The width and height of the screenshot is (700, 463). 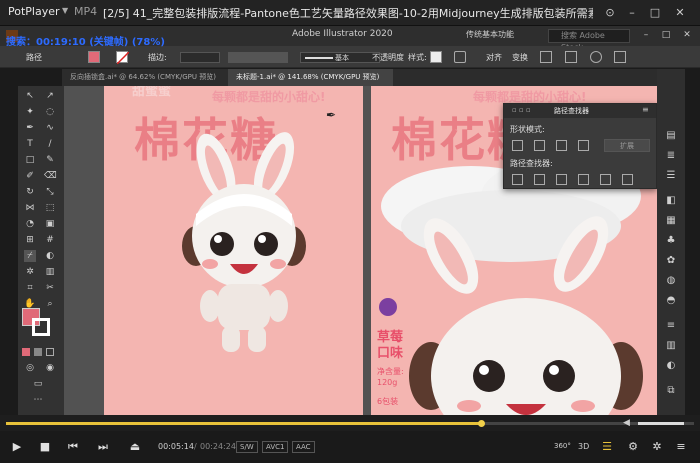 What do you see at coordinates (26, 352) in the screenshot?
I see `color-mode-icon` at bounding box center [26, 352].